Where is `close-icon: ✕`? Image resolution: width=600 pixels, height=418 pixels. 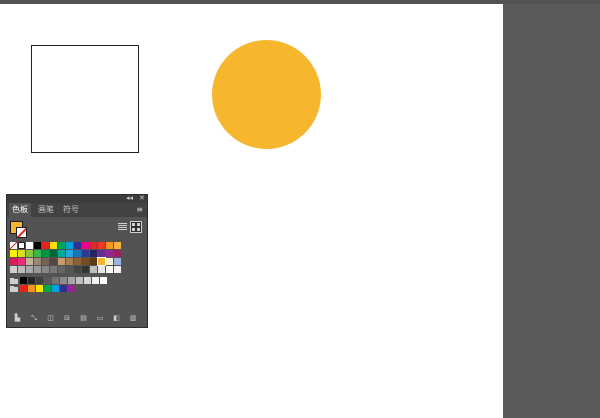 close-icon: ✕ is located at coordinates (142, 198).